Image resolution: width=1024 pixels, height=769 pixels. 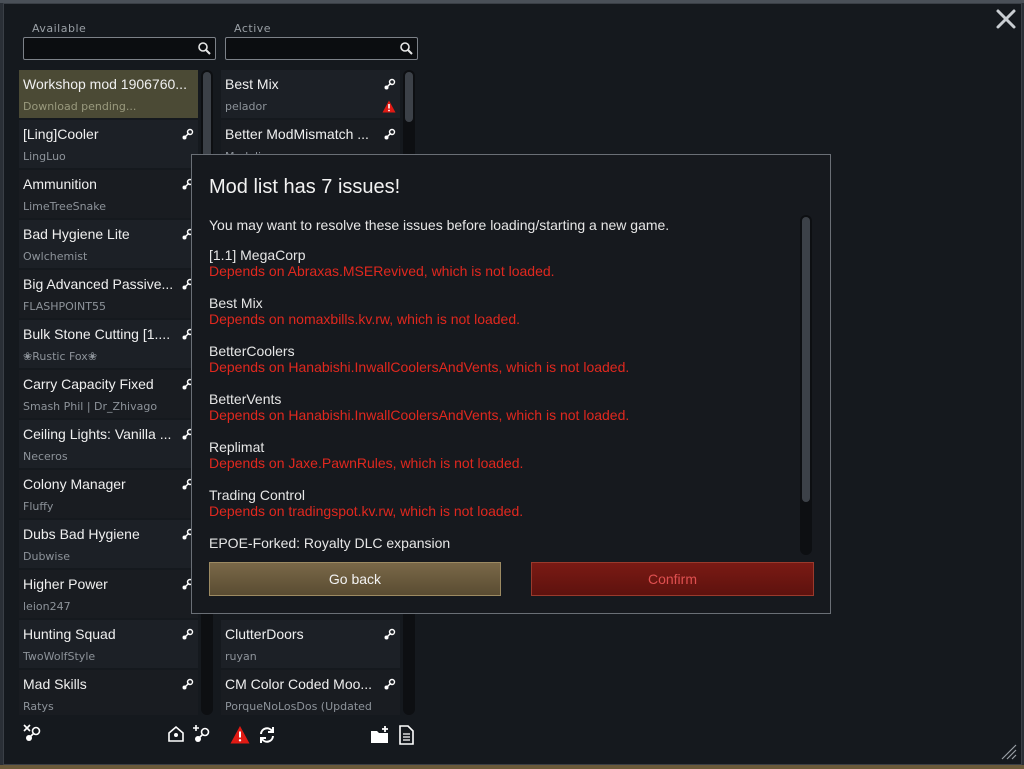 What do you see at coordinates (355, 579) in the screenshot?
I see `go-back-button: Go back` at bounding box center [355, 579].